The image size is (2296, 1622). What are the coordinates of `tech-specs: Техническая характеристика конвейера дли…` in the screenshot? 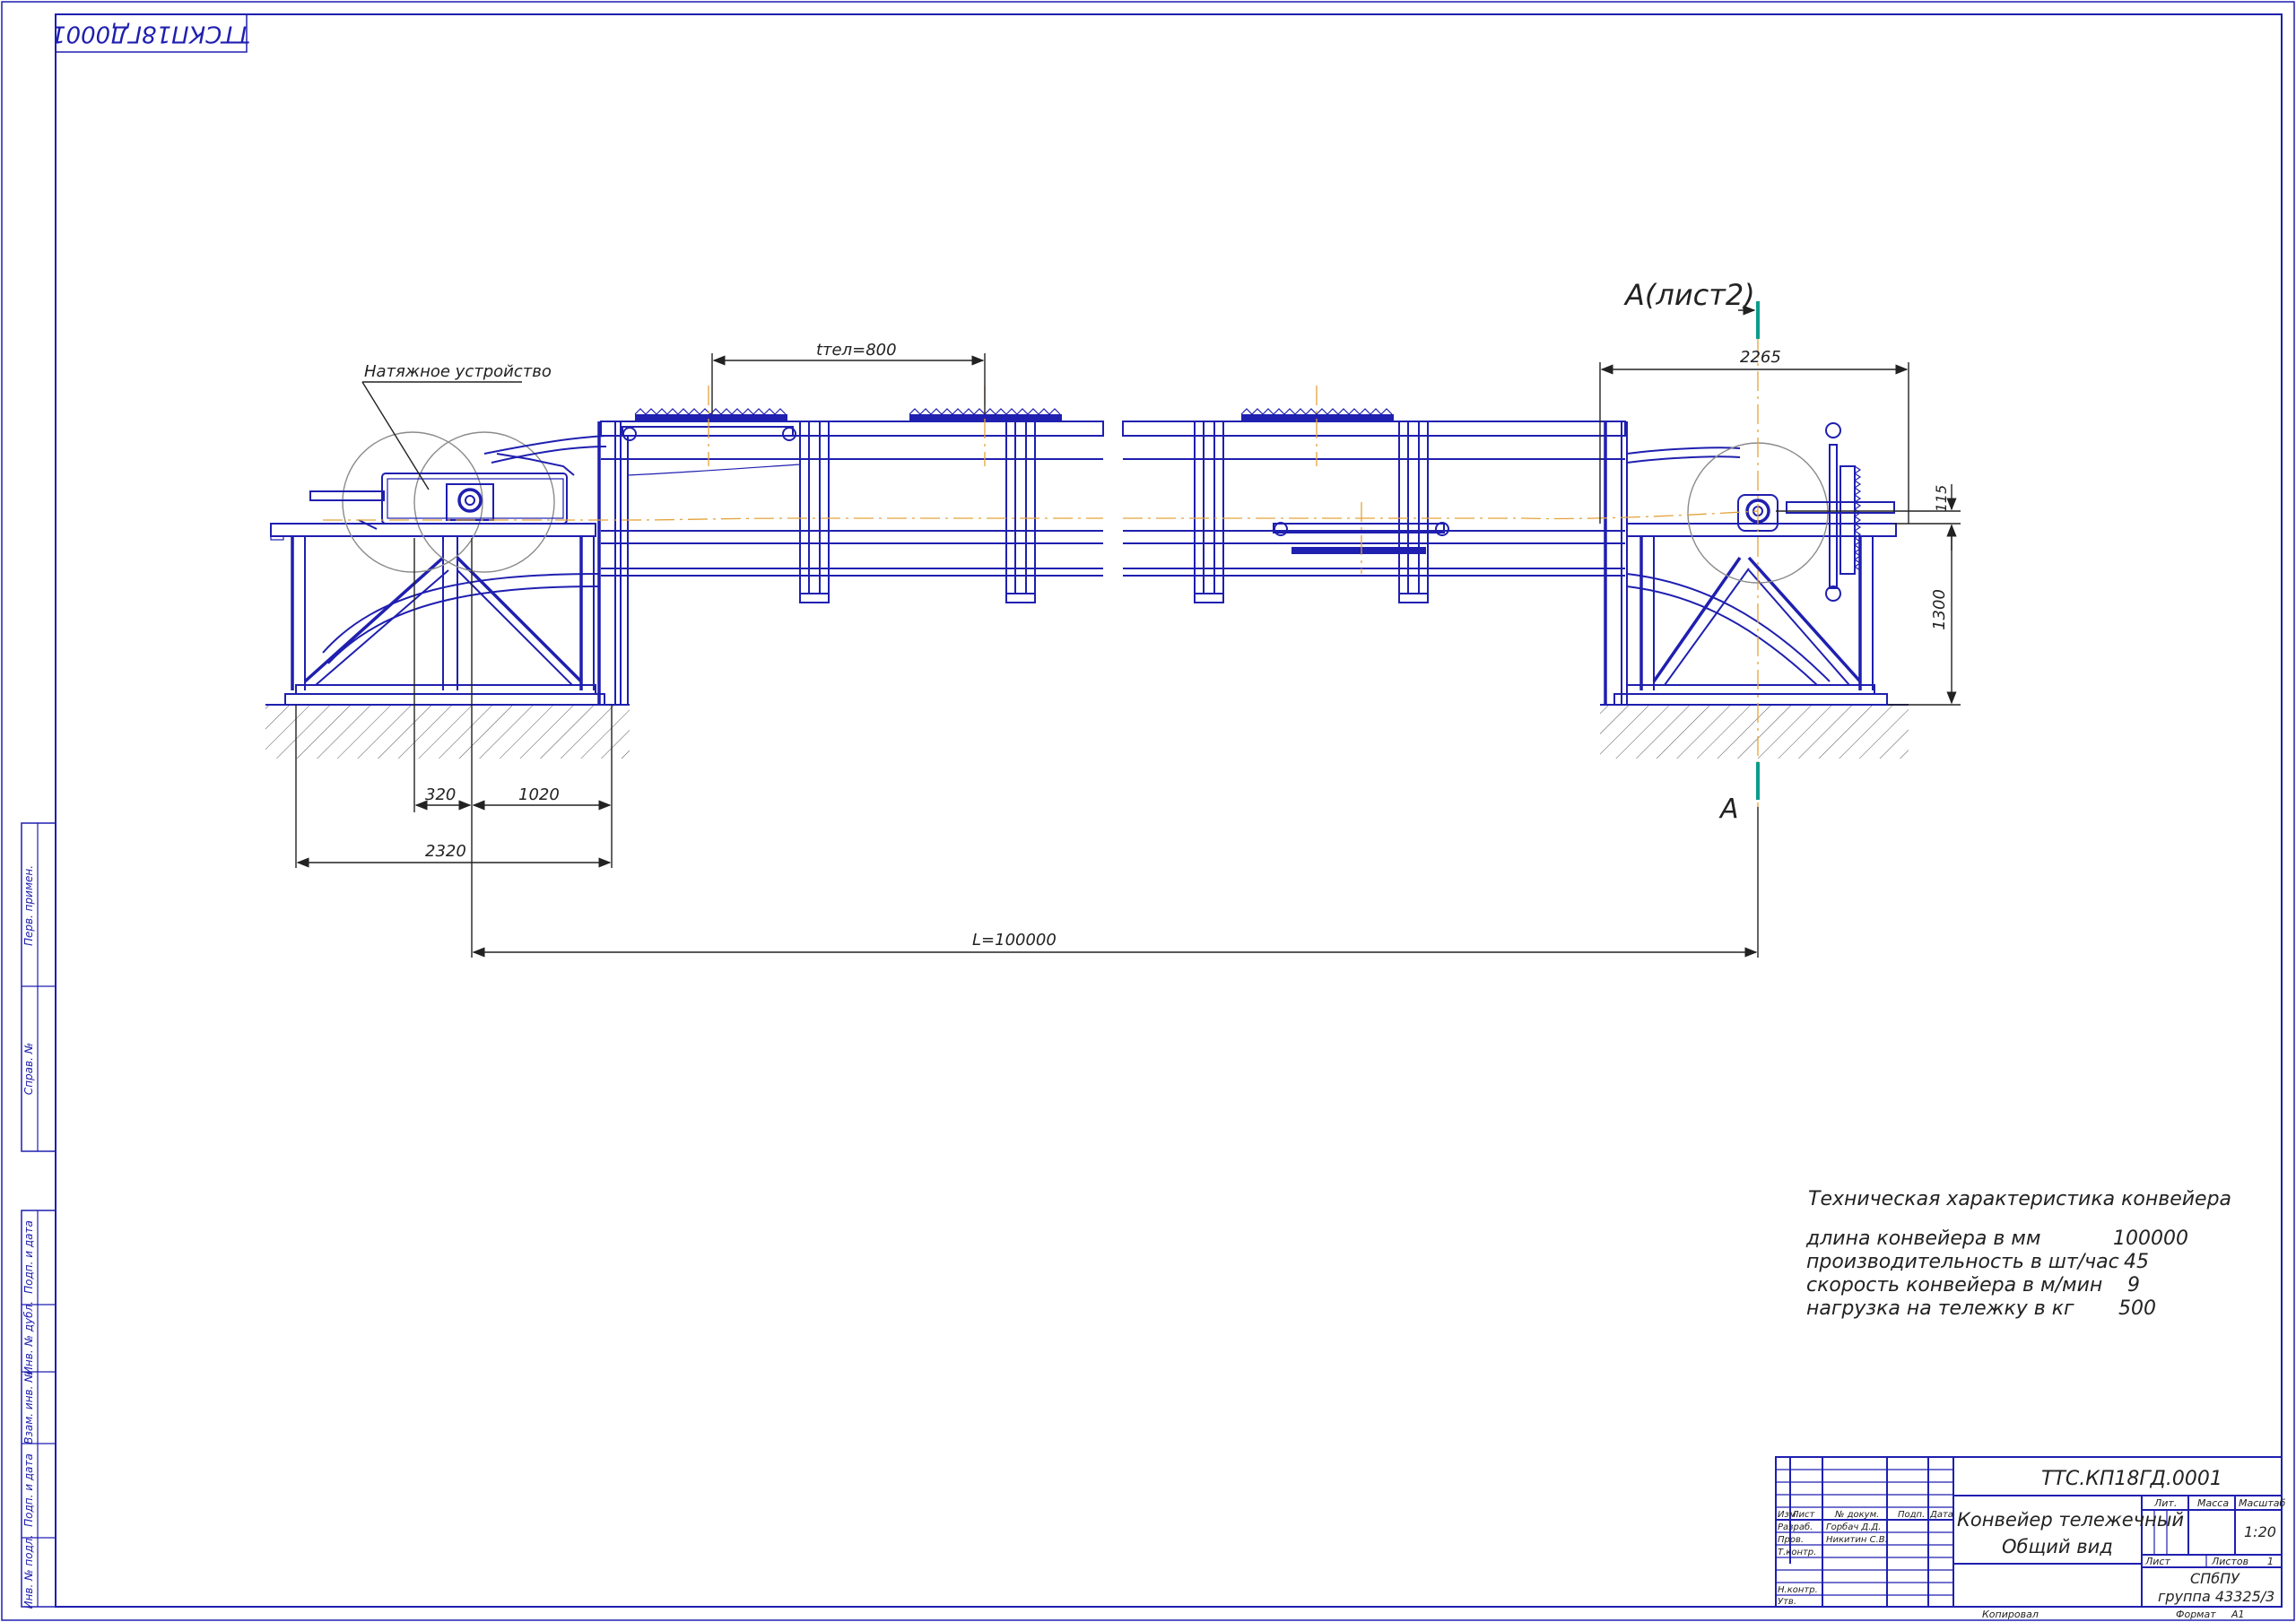 It's located at (2018, 1254).